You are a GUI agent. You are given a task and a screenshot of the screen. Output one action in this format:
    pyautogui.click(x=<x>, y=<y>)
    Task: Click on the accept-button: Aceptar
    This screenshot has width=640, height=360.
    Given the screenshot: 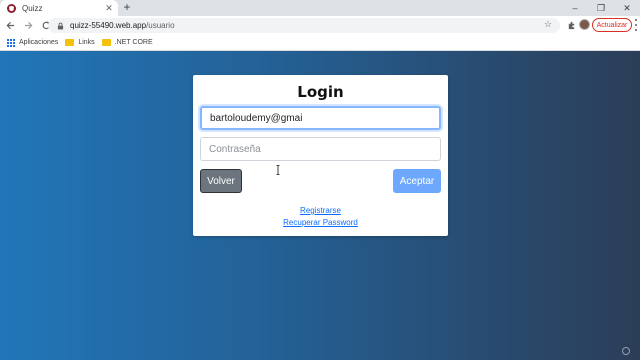 What is the action you would take?
    pyautogui.click(x=417, y=181)
    